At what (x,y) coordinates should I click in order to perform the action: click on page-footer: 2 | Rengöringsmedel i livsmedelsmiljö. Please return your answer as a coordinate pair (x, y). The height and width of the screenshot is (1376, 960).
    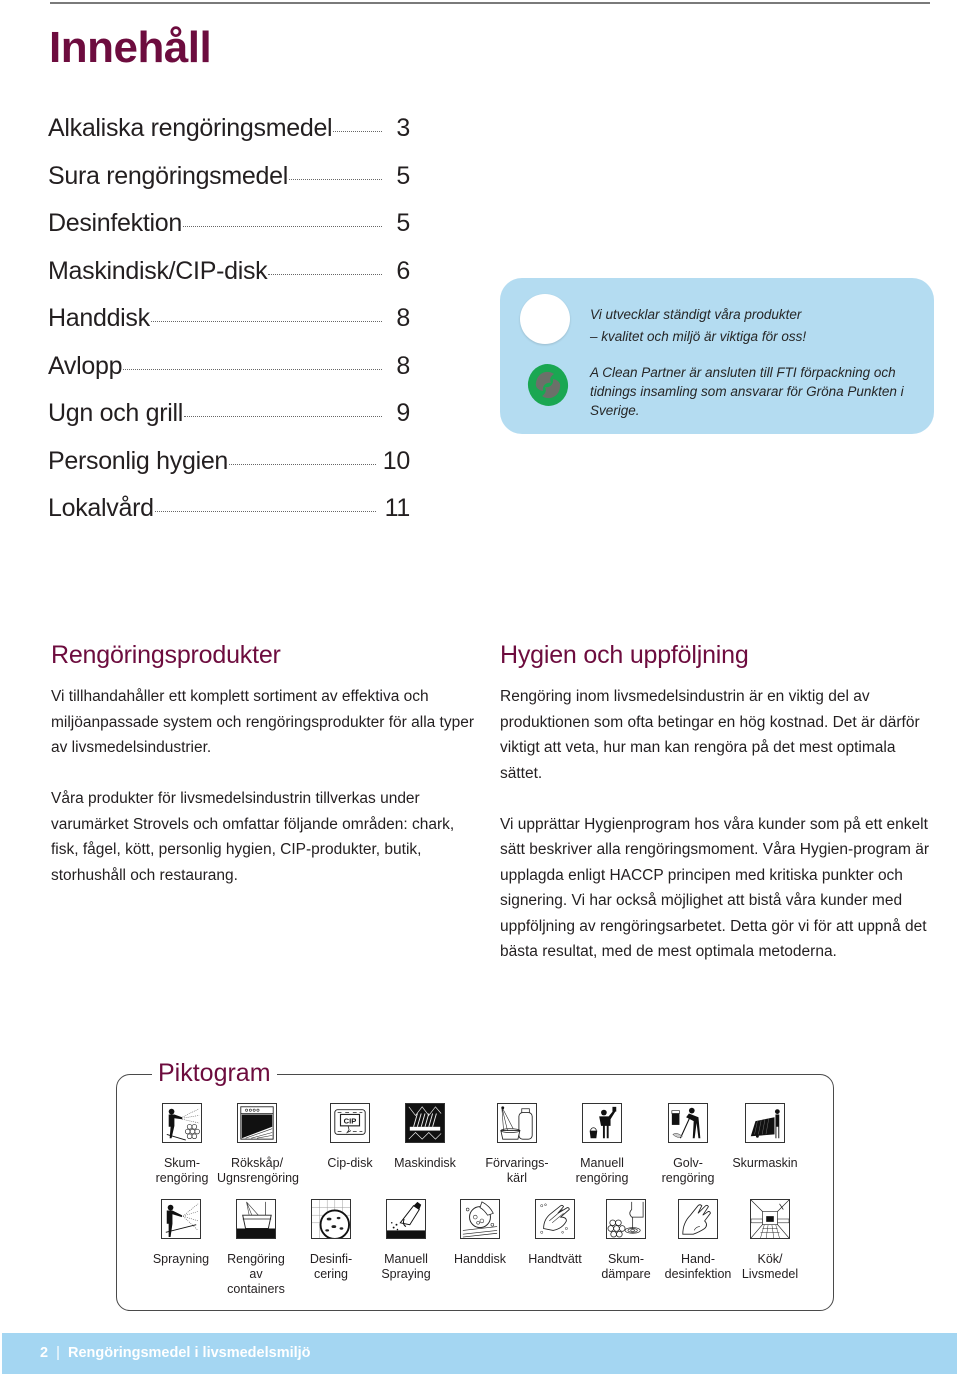
    Looking at the image, I should click on (479, 1353).